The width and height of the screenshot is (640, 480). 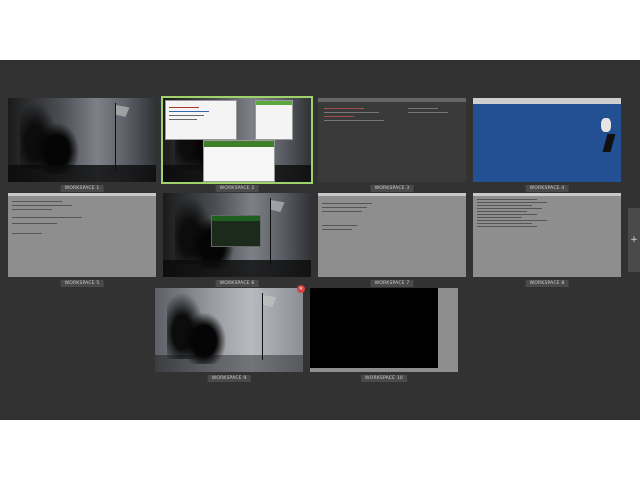 What do you see at coordinates (229, 378) in the screenshot?
I see `workspace-9-label: WORKSPACE 9` at bounding box center [229, 378].